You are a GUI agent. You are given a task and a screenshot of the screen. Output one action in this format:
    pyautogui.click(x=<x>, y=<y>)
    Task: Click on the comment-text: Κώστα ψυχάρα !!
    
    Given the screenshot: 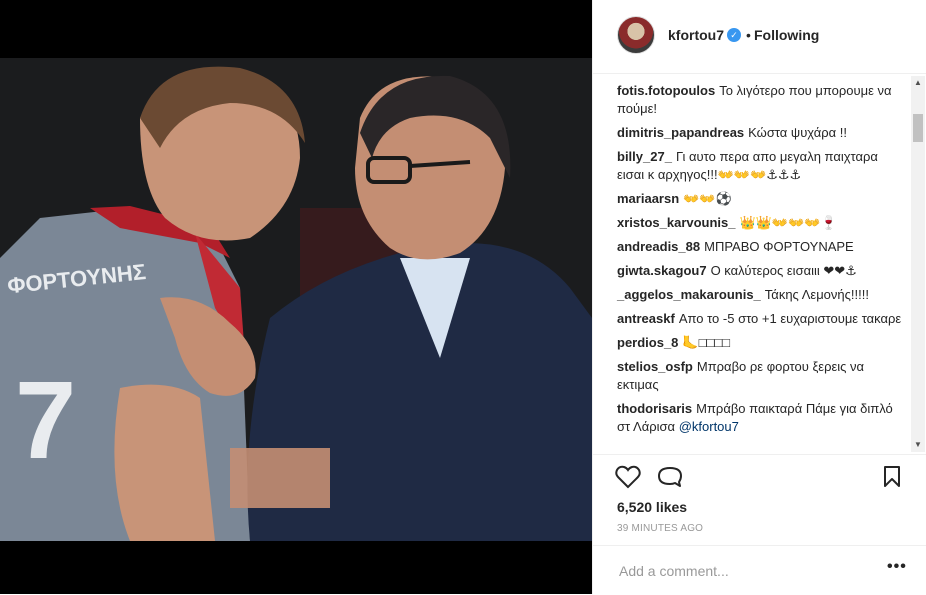 What is the action you would take?
    pyautogui.click(x=798, y=132)
    